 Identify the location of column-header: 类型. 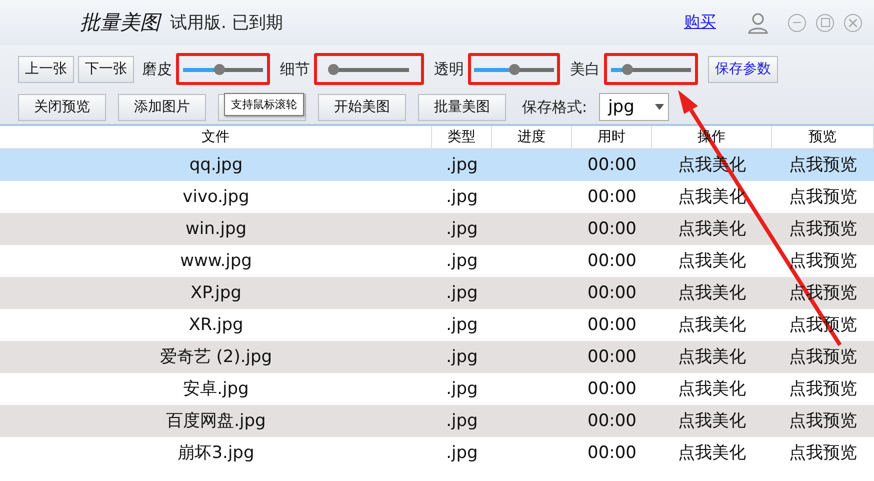
(462, 137).